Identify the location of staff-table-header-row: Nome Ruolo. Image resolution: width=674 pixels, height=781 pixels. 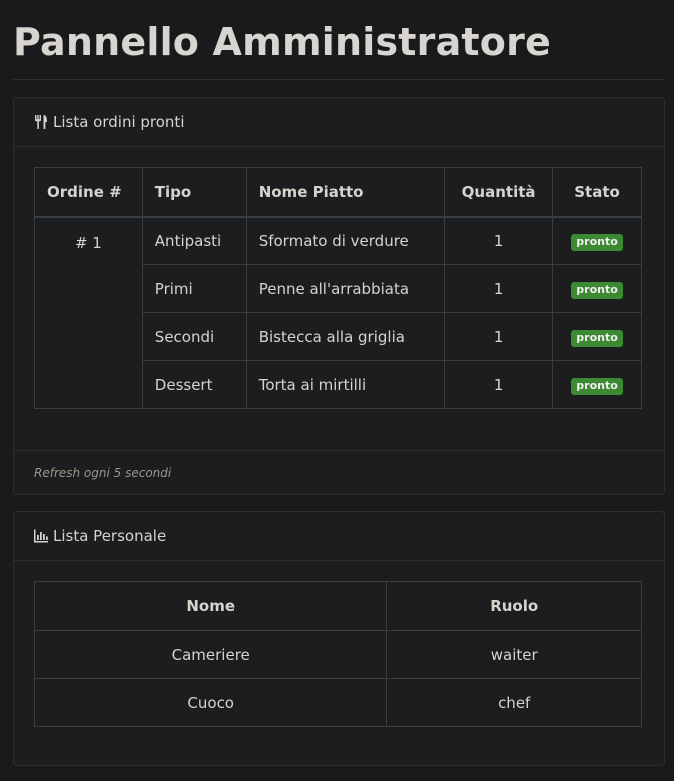
(337, 606).